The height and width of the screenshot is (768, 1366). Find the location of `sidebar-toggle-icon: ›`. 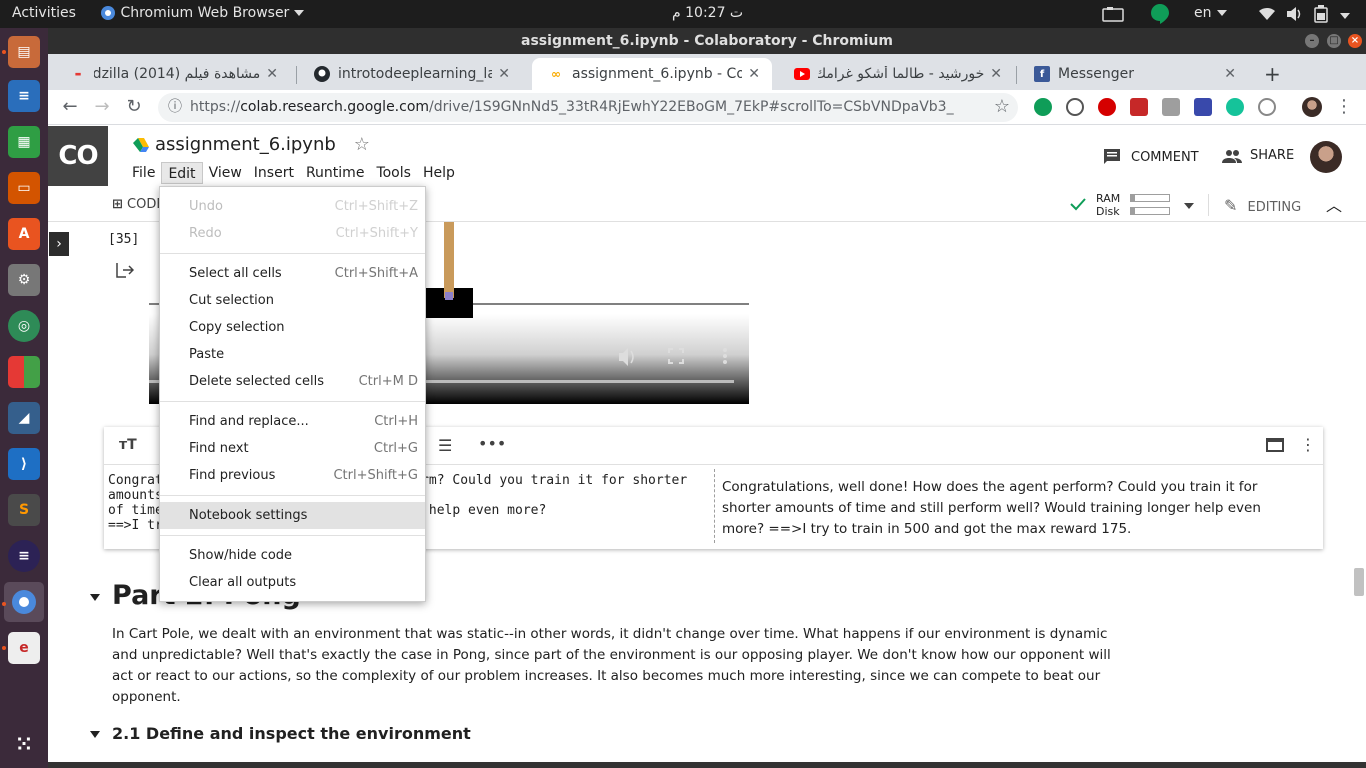

sidebar-toggle-icon: › is located at coordinates (59, 244).